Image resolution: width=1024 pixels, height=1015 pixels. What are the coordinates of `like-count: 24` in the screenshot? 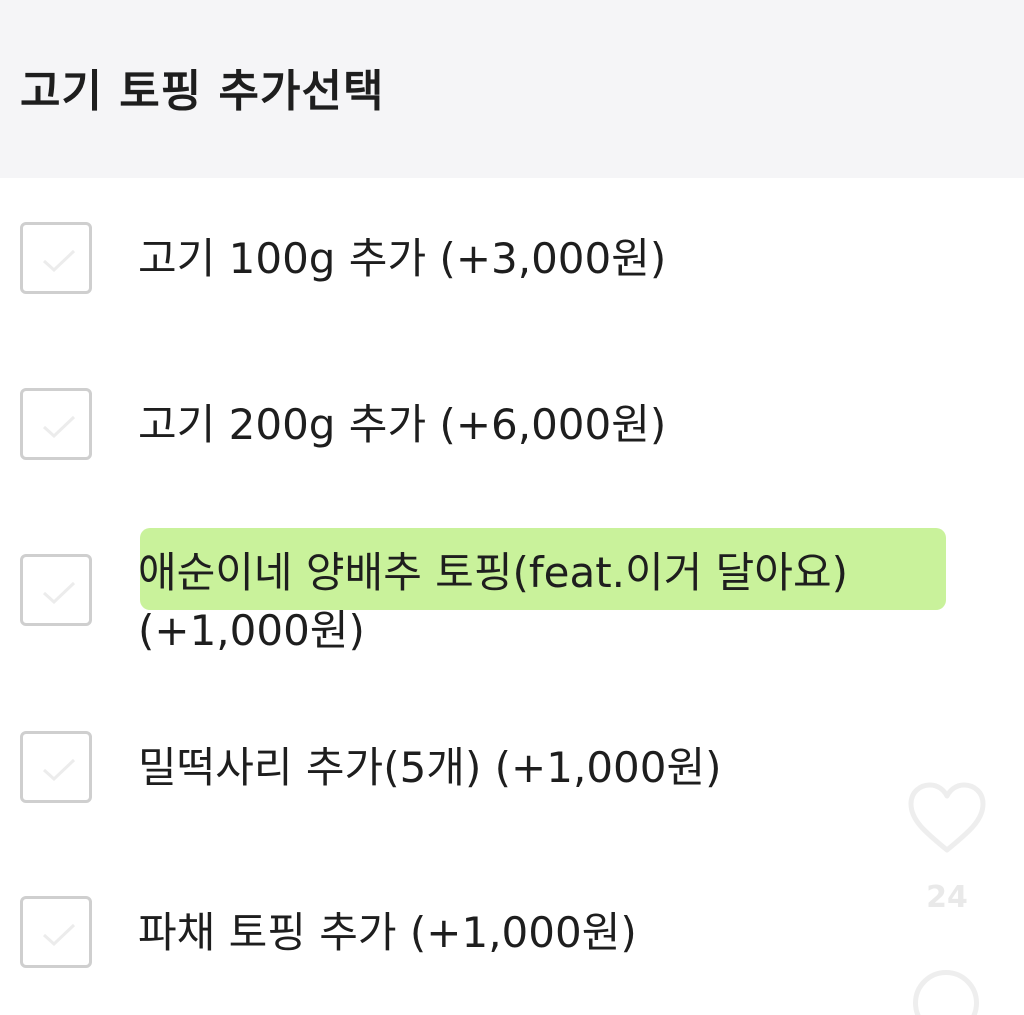 It's located at (947, 897).